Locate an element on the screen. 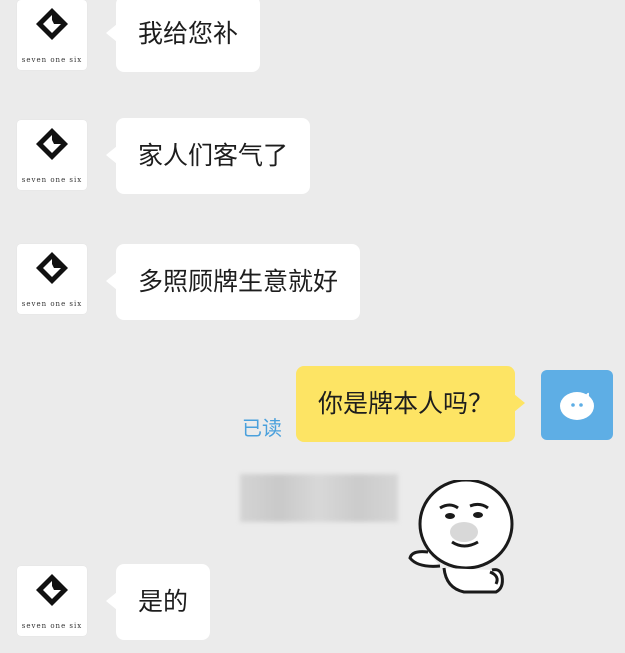 The image size is (625, 653). message-text: 家人们客气了 is located at coordinates (213, 155).